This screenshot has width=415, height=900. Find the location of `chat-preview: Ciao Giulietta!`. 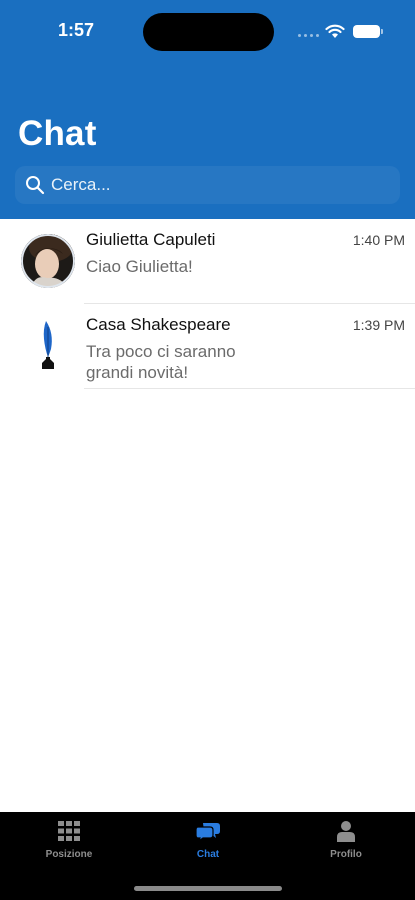

chat-preview: Ciao Giulietta! is located at coordinates (139, 266).